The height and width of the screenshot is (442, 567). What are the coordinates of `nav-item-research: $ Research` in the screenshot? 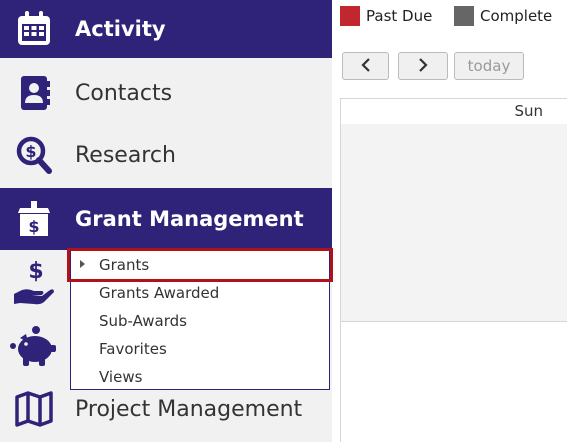 It's located at (166, 155).